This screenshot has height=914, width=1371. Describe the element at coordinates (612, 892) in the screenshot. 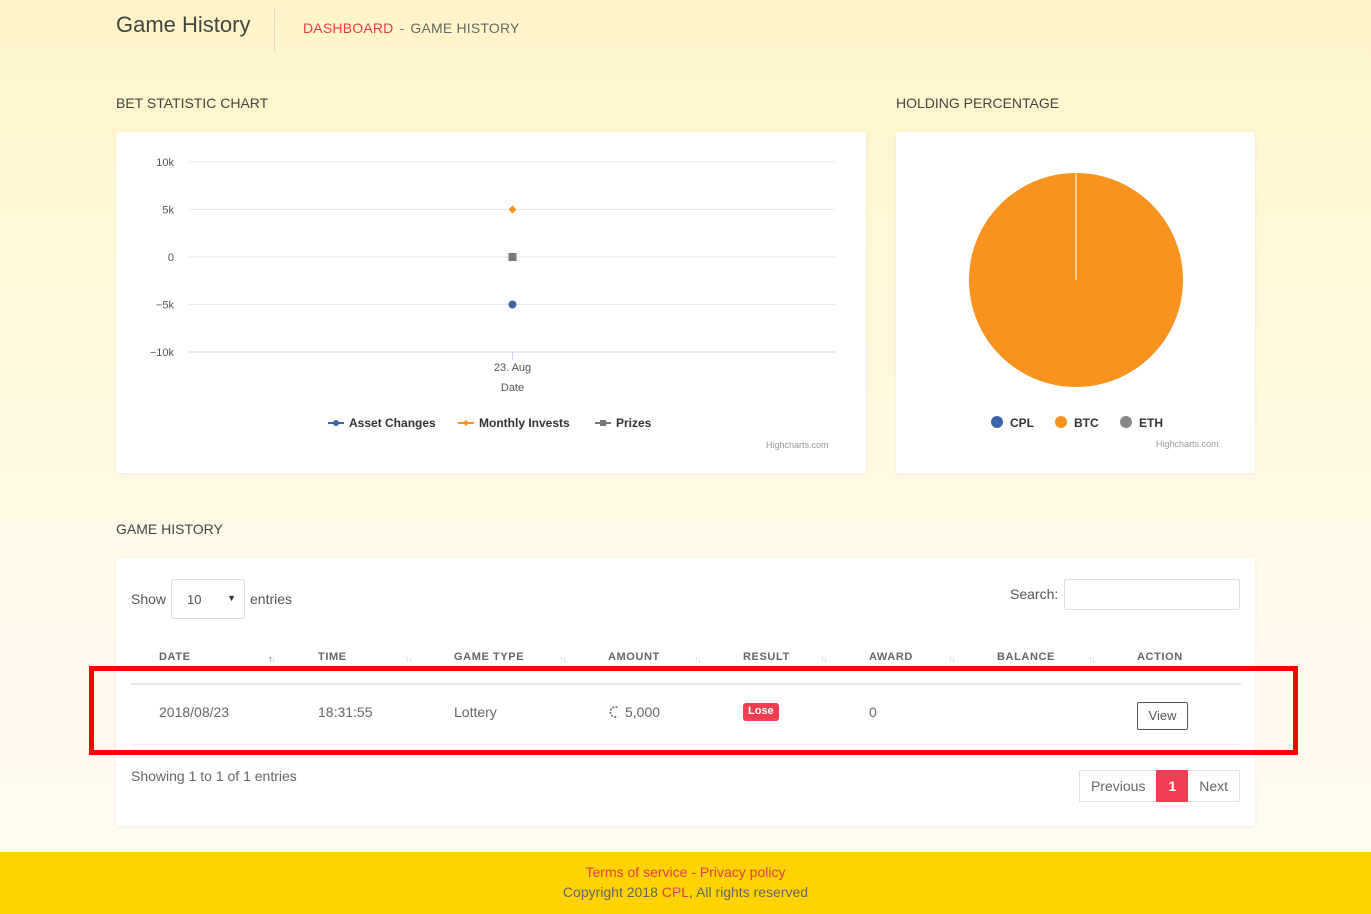

I see `copyright-prefix: Copyright 2018` at that location.